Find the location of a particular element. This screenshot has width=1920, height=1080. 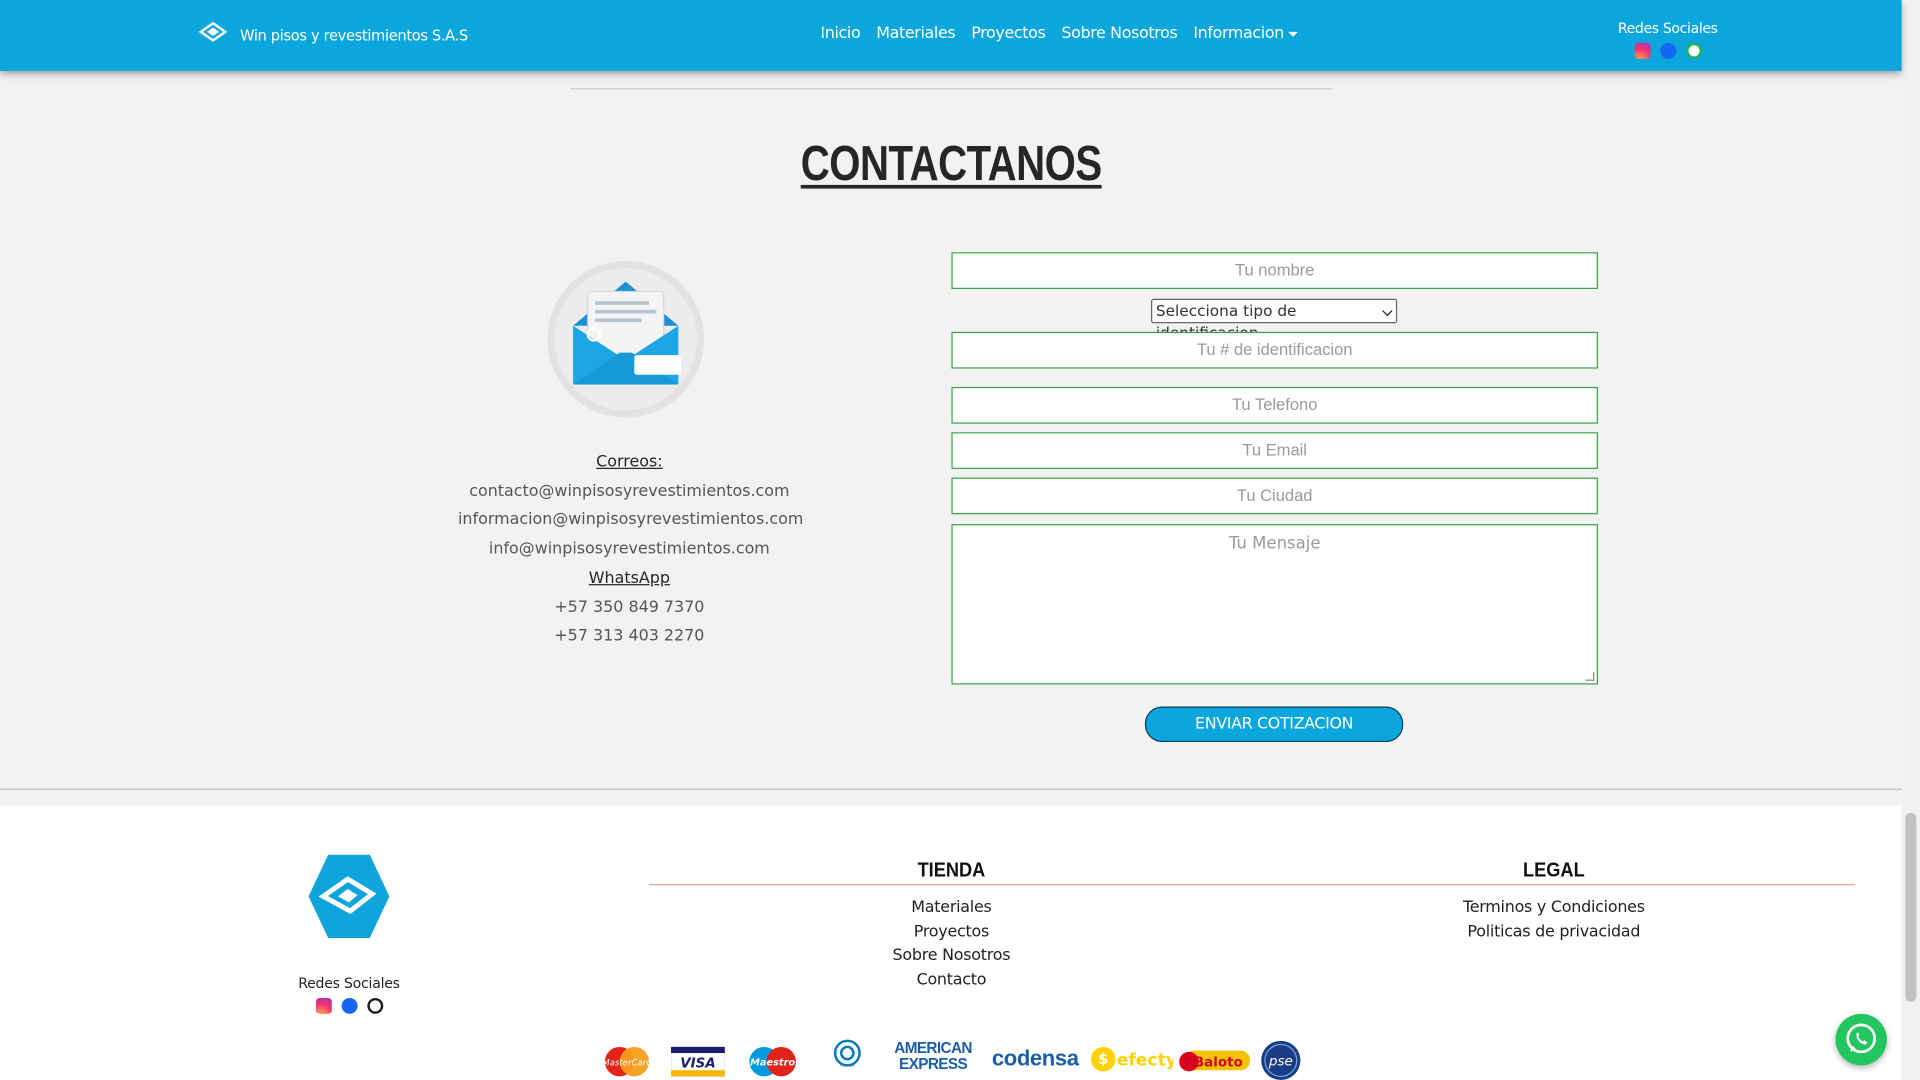

mastercard-label: MasterCard is located at coordinates (626, 1063).